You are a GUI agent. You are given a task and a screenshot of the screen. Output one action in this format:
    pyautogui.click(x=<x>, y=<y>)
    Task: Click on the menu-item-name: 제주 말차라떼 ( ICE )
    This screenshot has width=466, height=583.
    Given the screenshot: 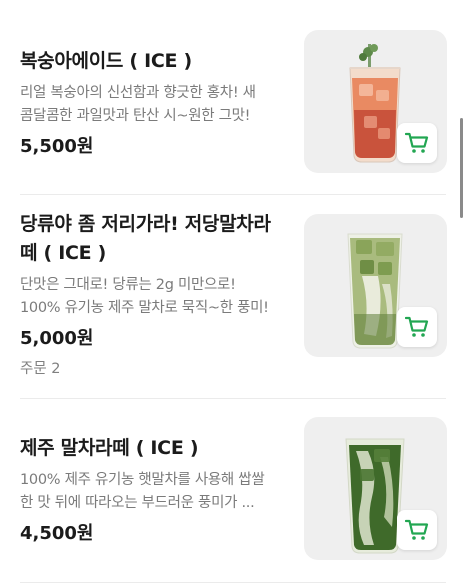 What is the action you would take?
    pyautogui.click(x=109, y=448)
    